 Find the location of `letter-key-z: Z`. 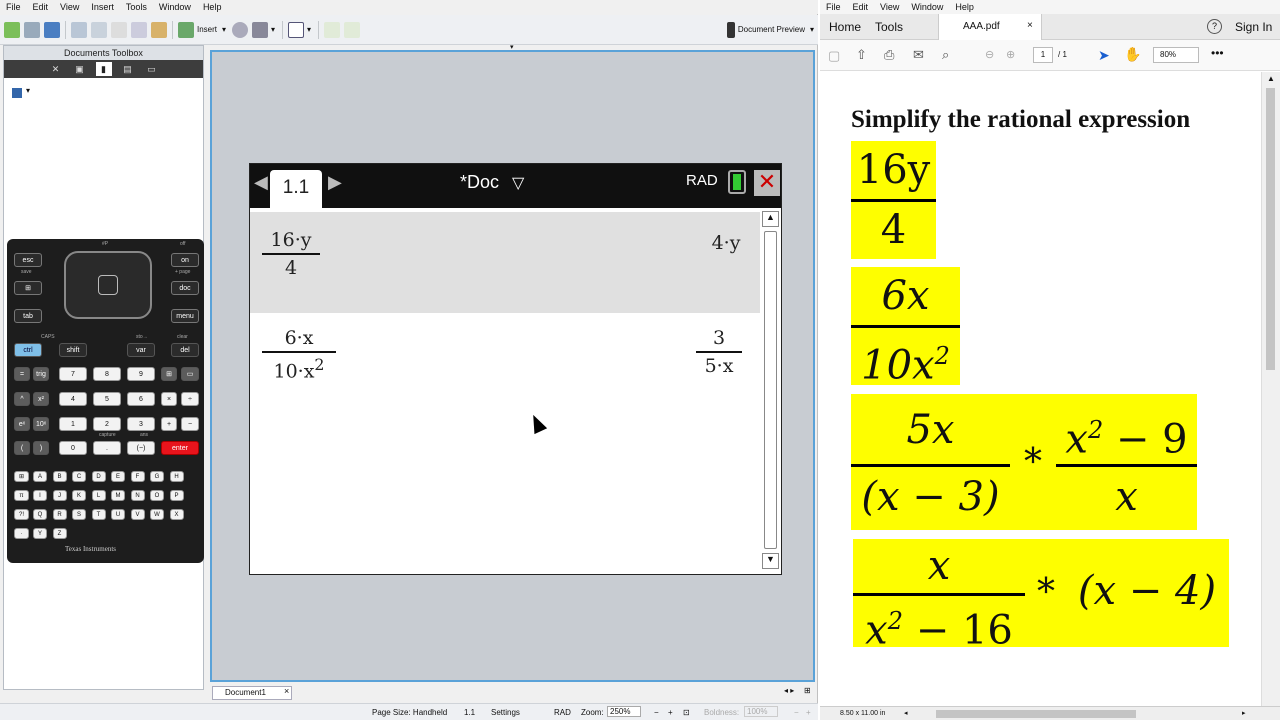

letter-key-z: Z is located at coordinates (59, 533).